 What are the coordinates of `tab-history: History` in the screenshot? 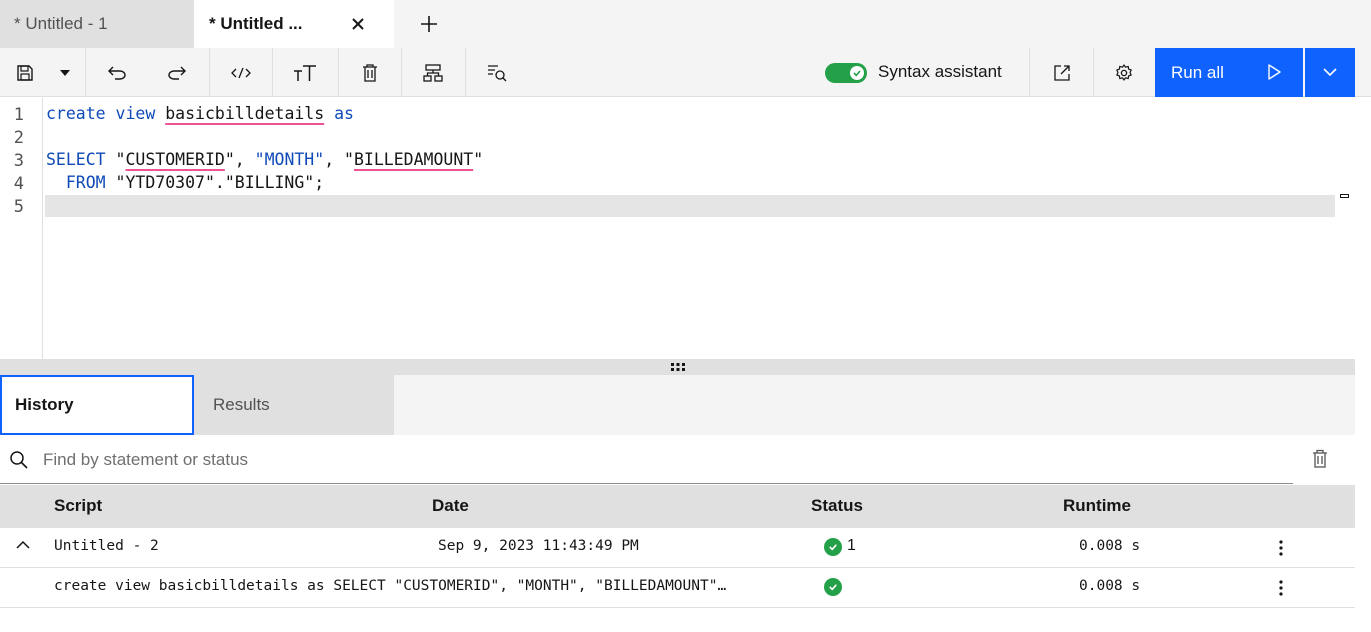 It's located at (97, 405).